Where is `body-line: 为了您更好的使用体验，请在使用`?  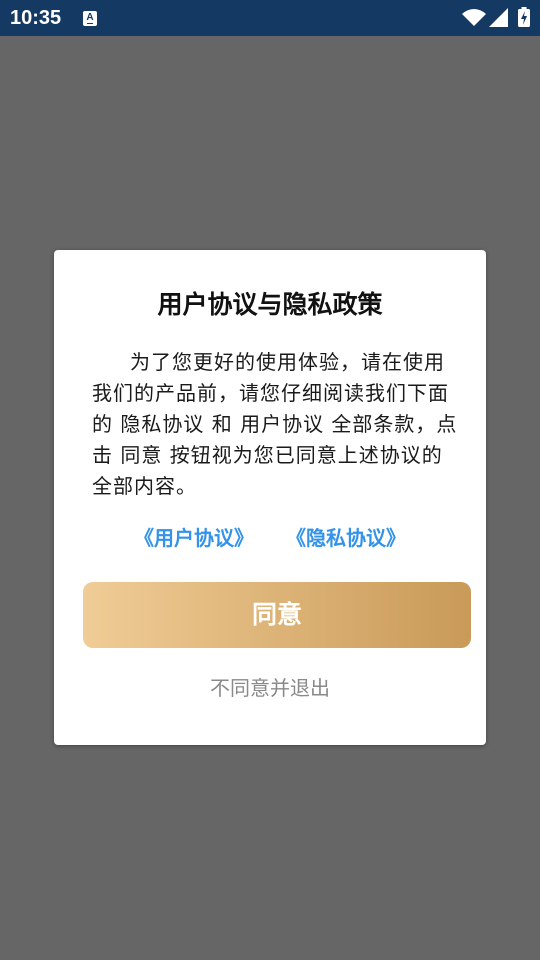
body-line: 为了您更好的使用体验，请在使用 is located at coordinates (287, 362).